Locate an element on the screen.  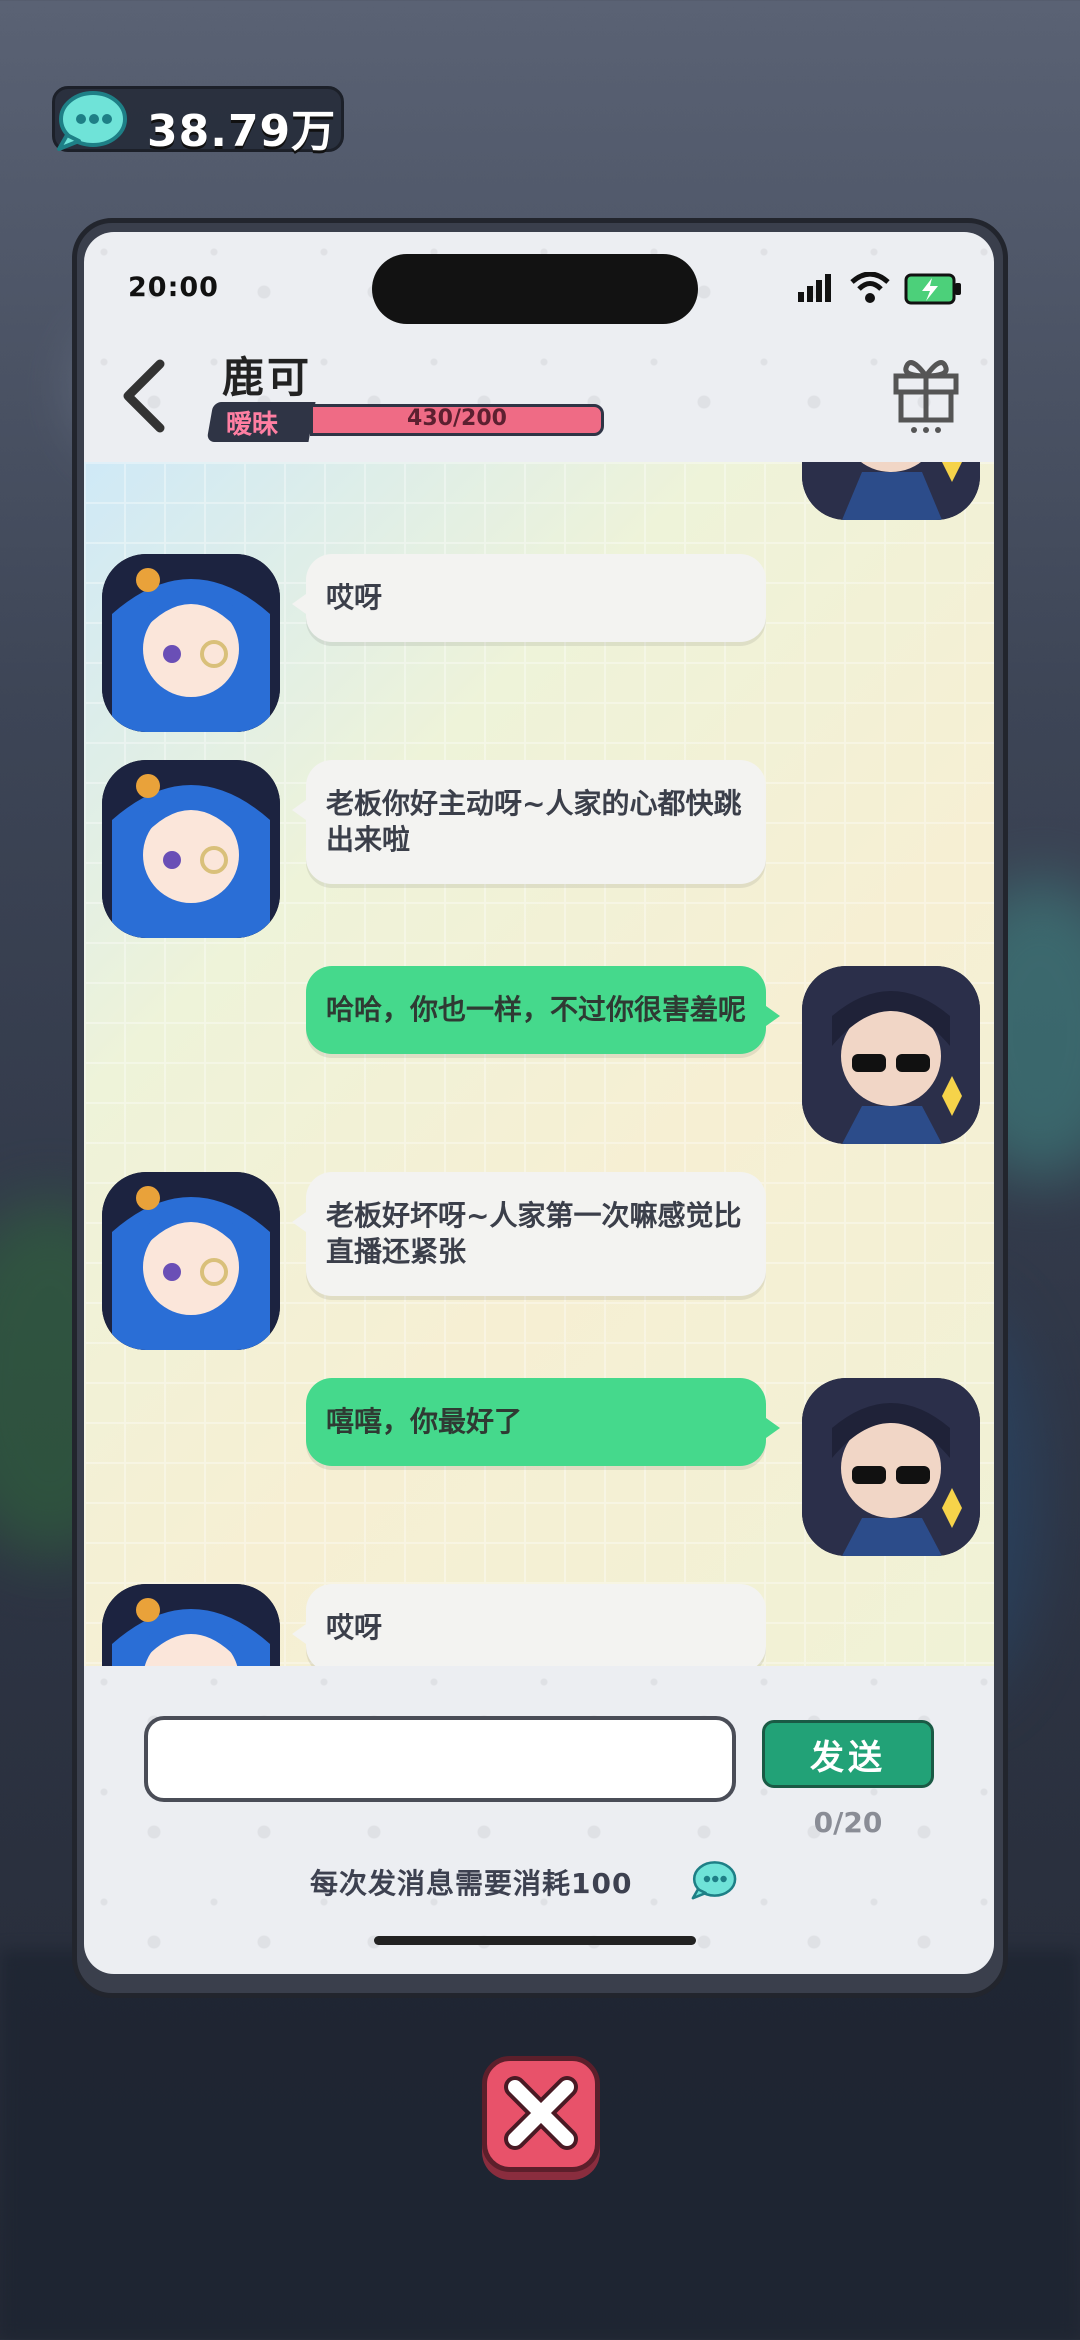
wifi-icon is located at coordinates (870, 287).